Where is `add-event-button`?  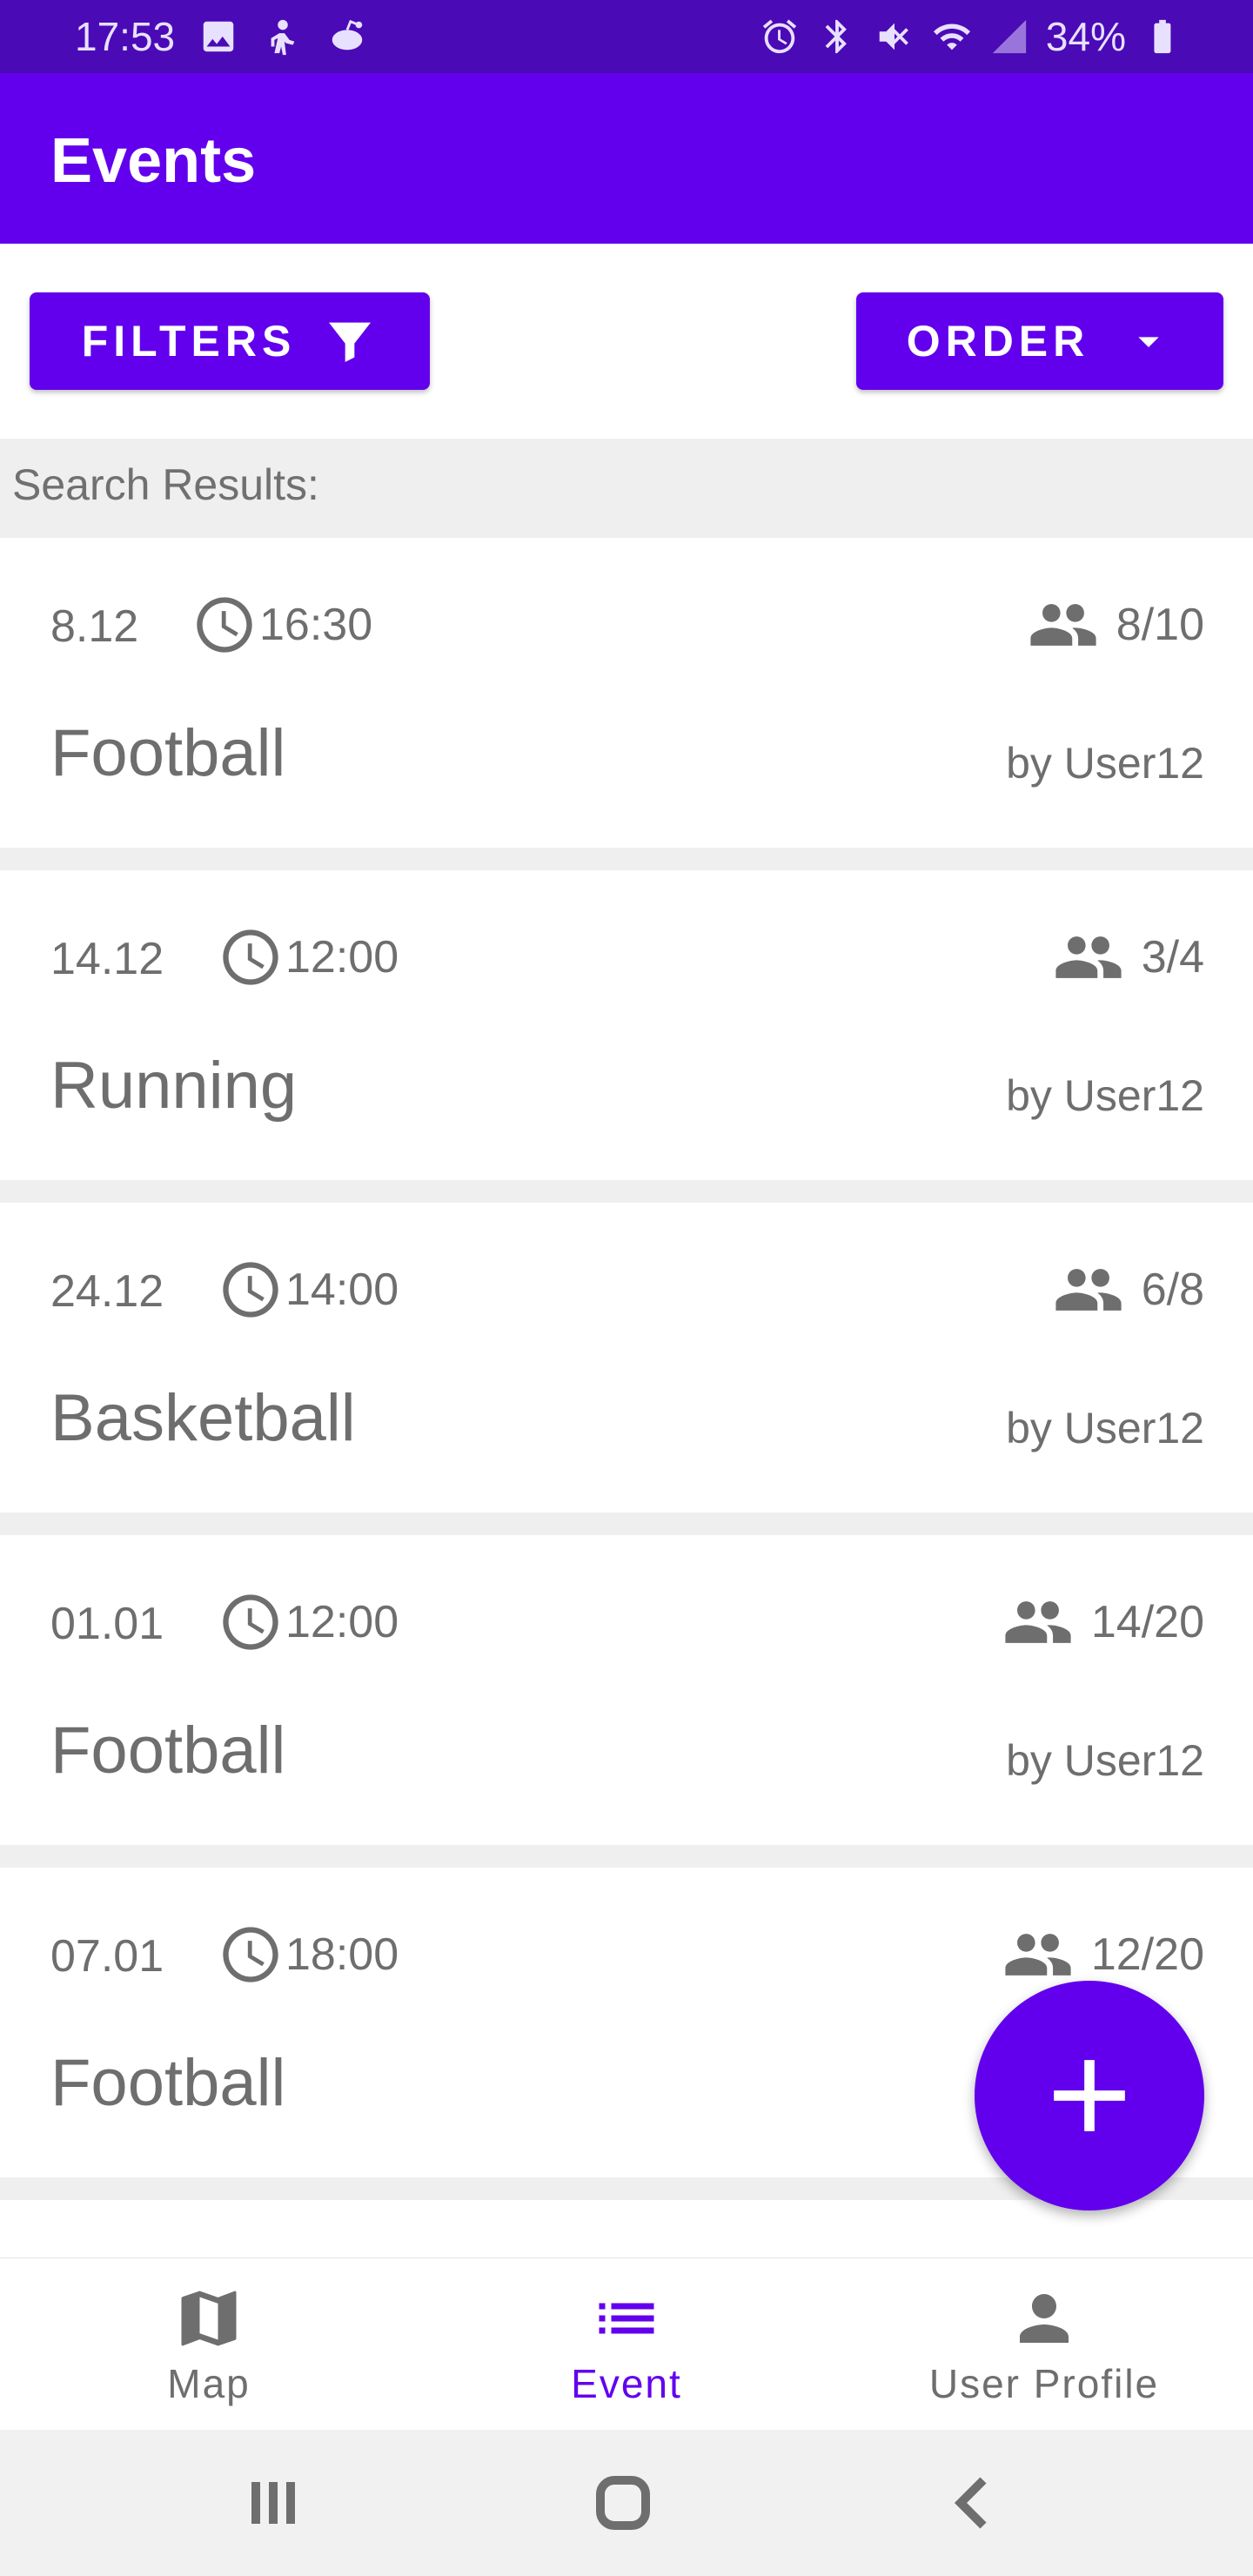
add-event-button is located at coordinates (1089, 2095).